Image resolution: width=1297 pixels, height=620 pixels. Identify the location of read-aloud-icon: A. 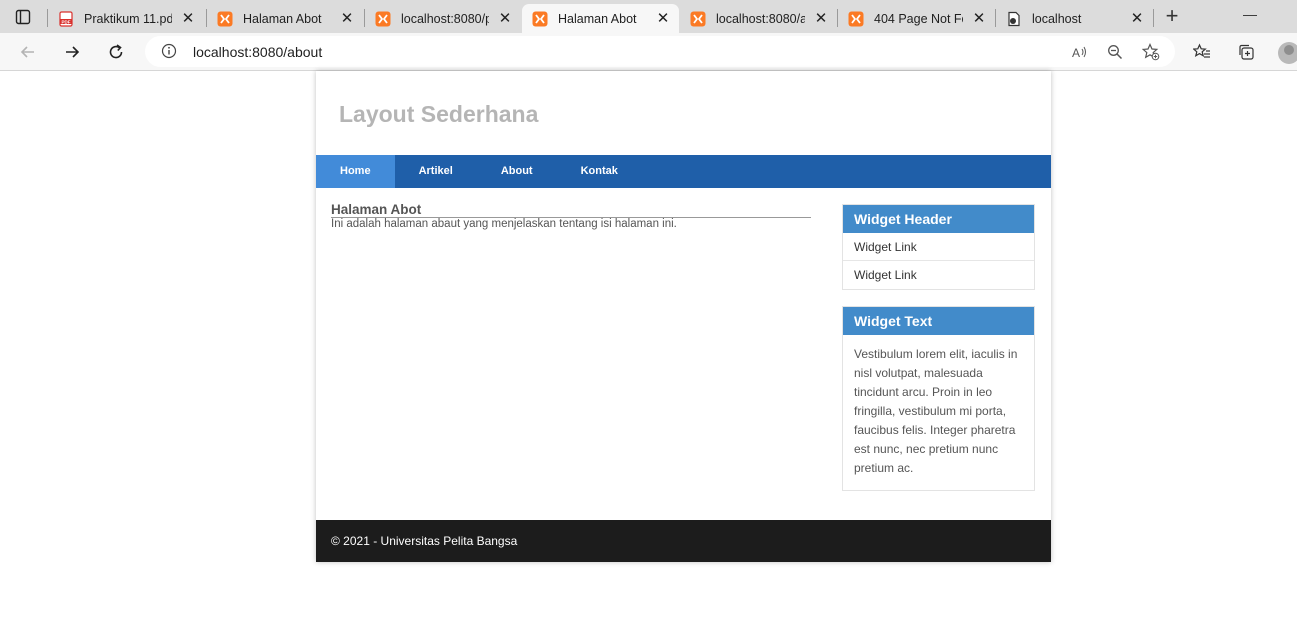
(1080, 52).